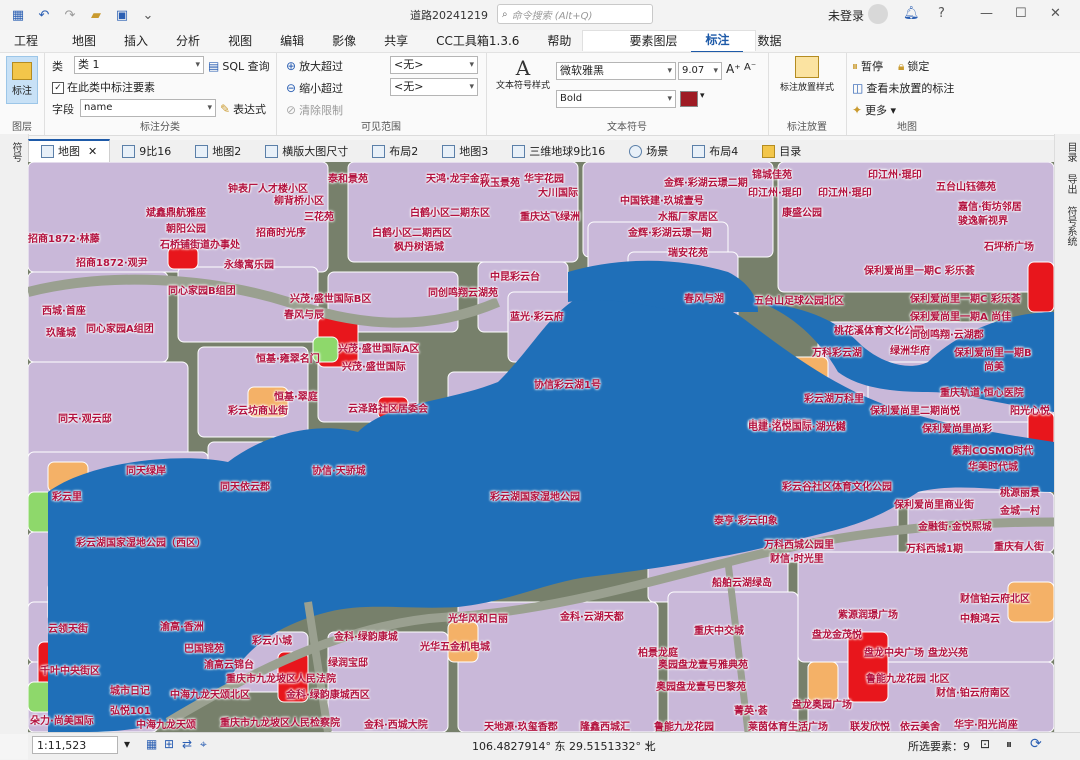  What do you see at coordinates (477, 41) in the screenshot?
I see `tab-cc-toolbox: CC工具箱1.3.6` at bounding box center [477, 41].